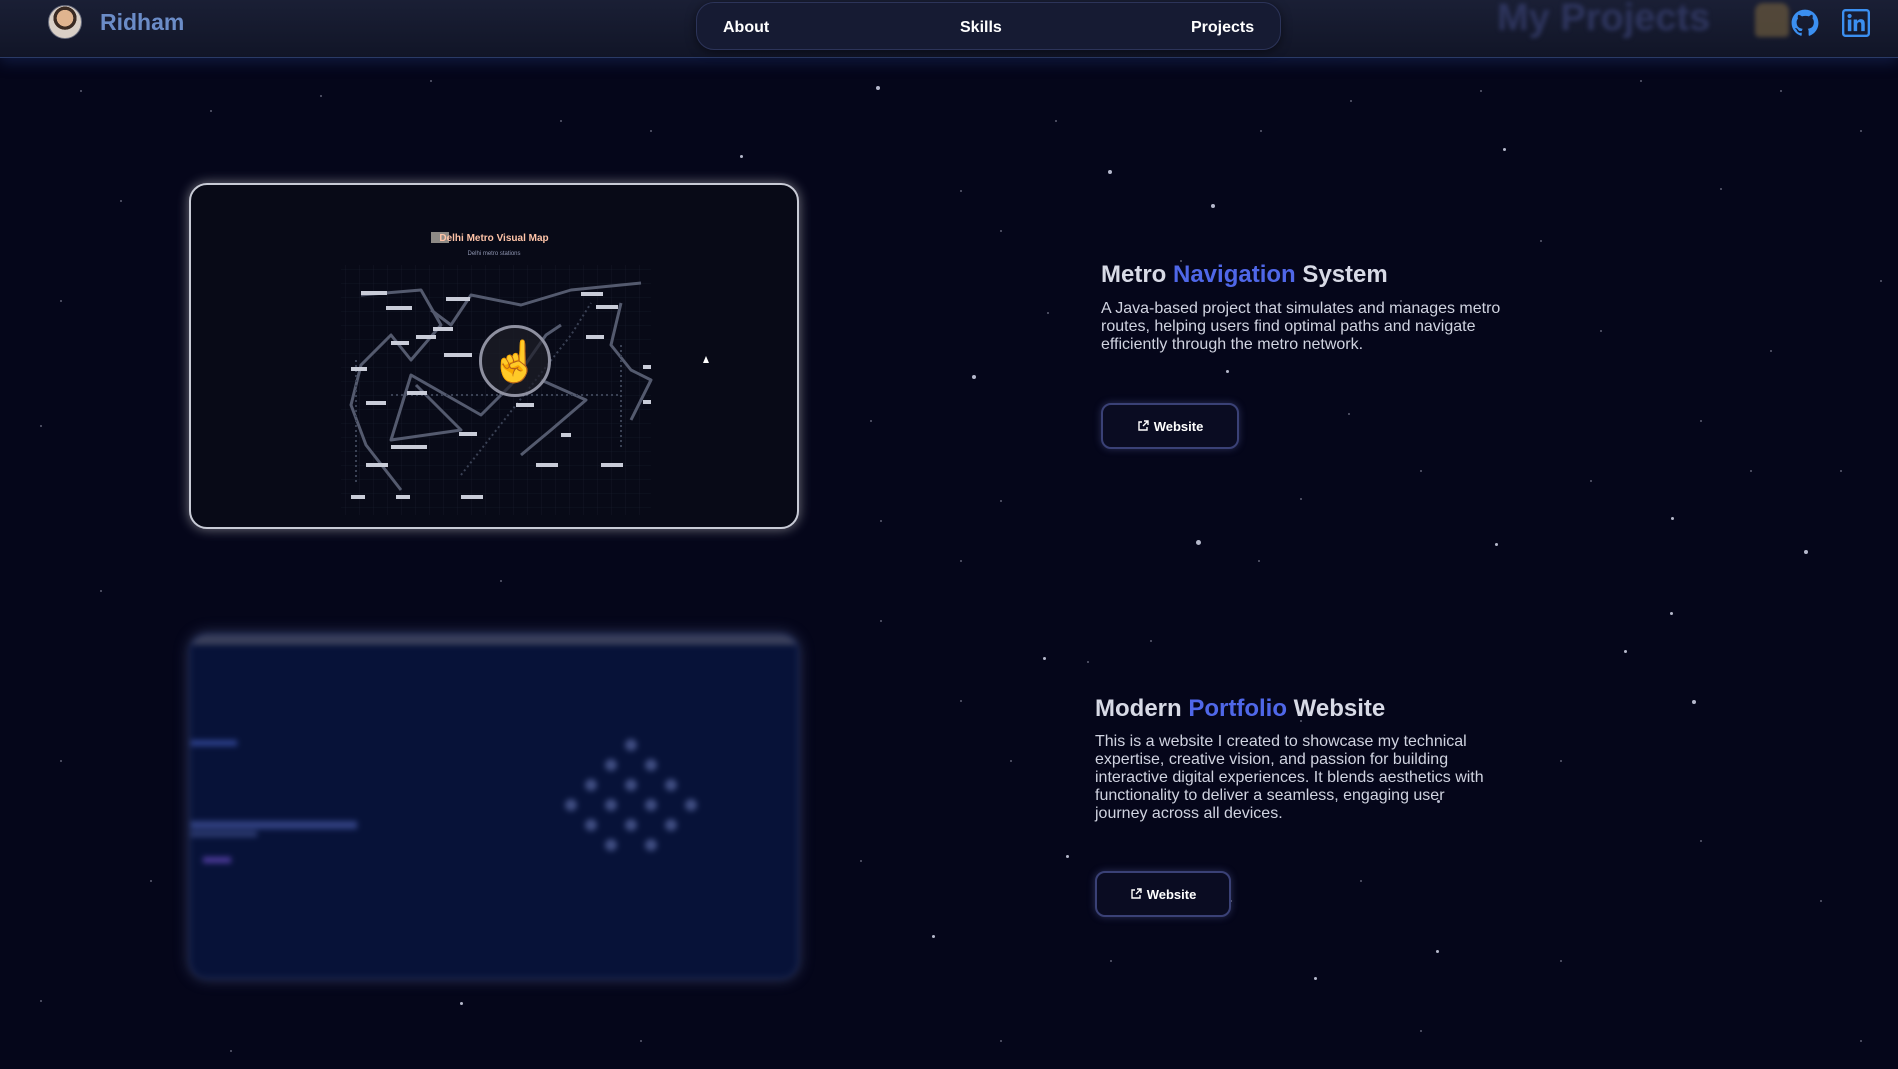 The height and width of the screenshot is (1069, 1898). What do you see at coordinates (1604, 19) in the screenshot?
I see `ghost-section-title: My Projects` at bounding box center [1604, 19].